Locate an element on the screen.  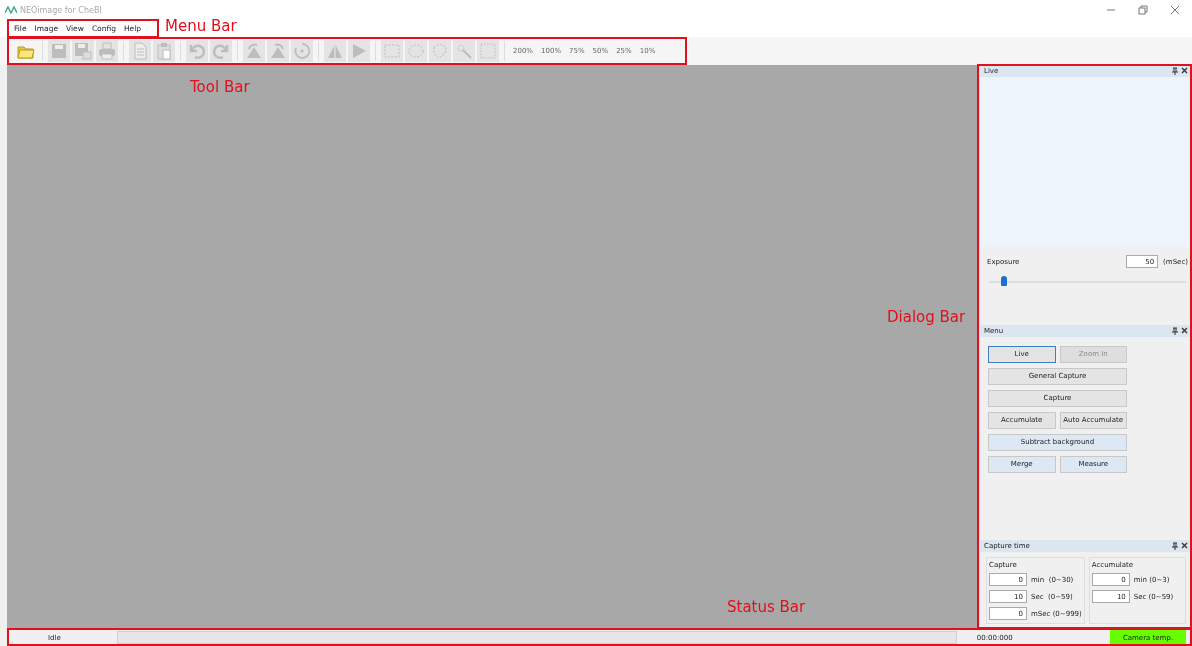
magic-wand-icon is located at coordinates (464, 51).